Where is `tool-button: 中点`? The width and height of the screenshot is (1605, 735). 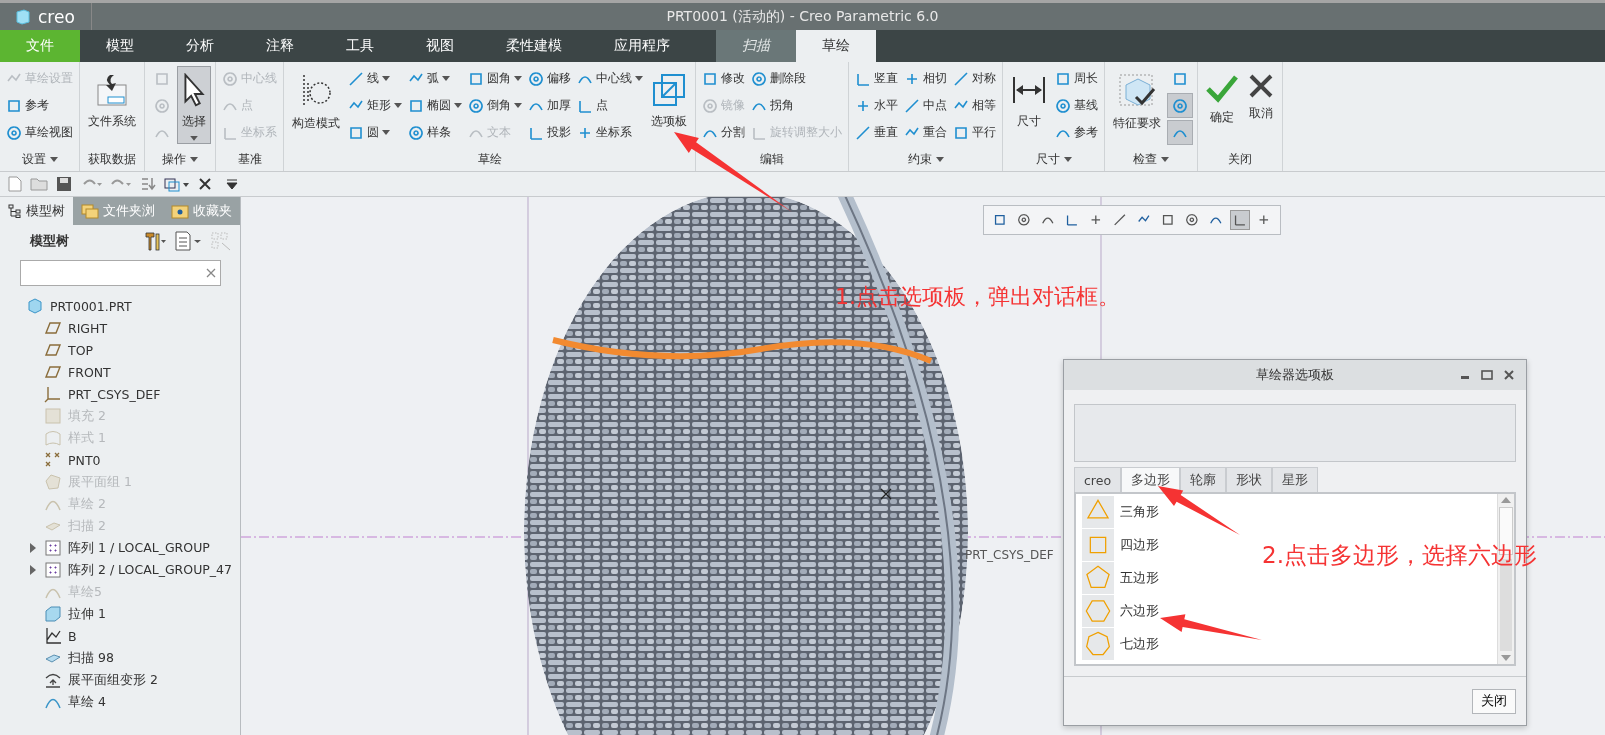 tool-button: 中点 is located at coordinates (925, 105).